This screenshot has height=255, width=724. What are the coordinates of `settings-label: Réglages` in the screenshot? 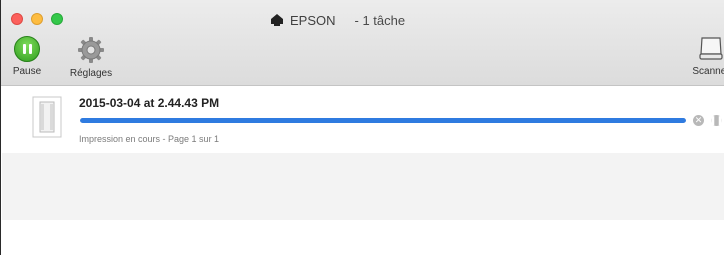 It's located at (91, 73).